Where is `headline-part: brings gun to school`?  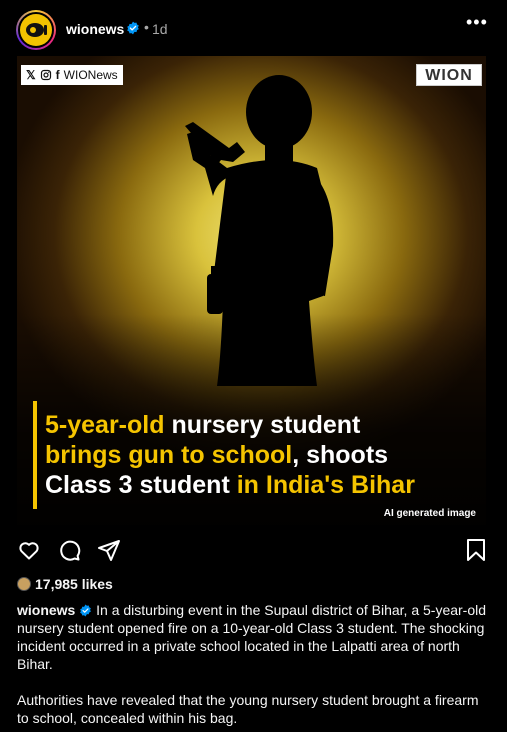 headline-part: brings gun to school is located at coordinates (169, 455).